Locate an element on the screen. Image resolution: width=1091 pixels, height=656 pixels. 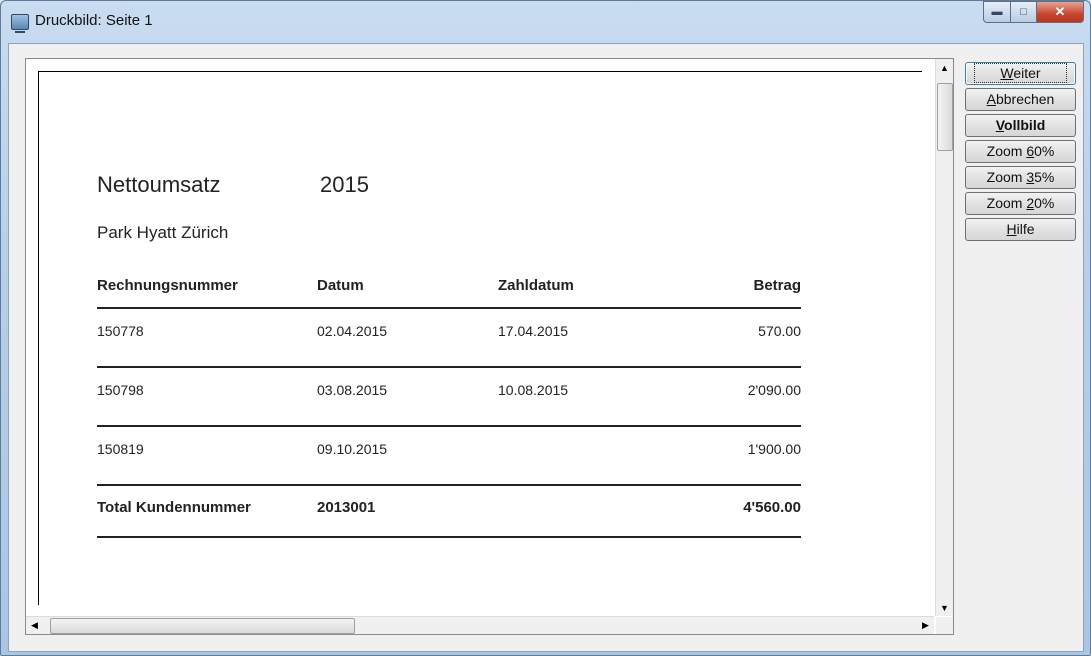
vertical-scroll-thumb is located at coordinates (945, 117).